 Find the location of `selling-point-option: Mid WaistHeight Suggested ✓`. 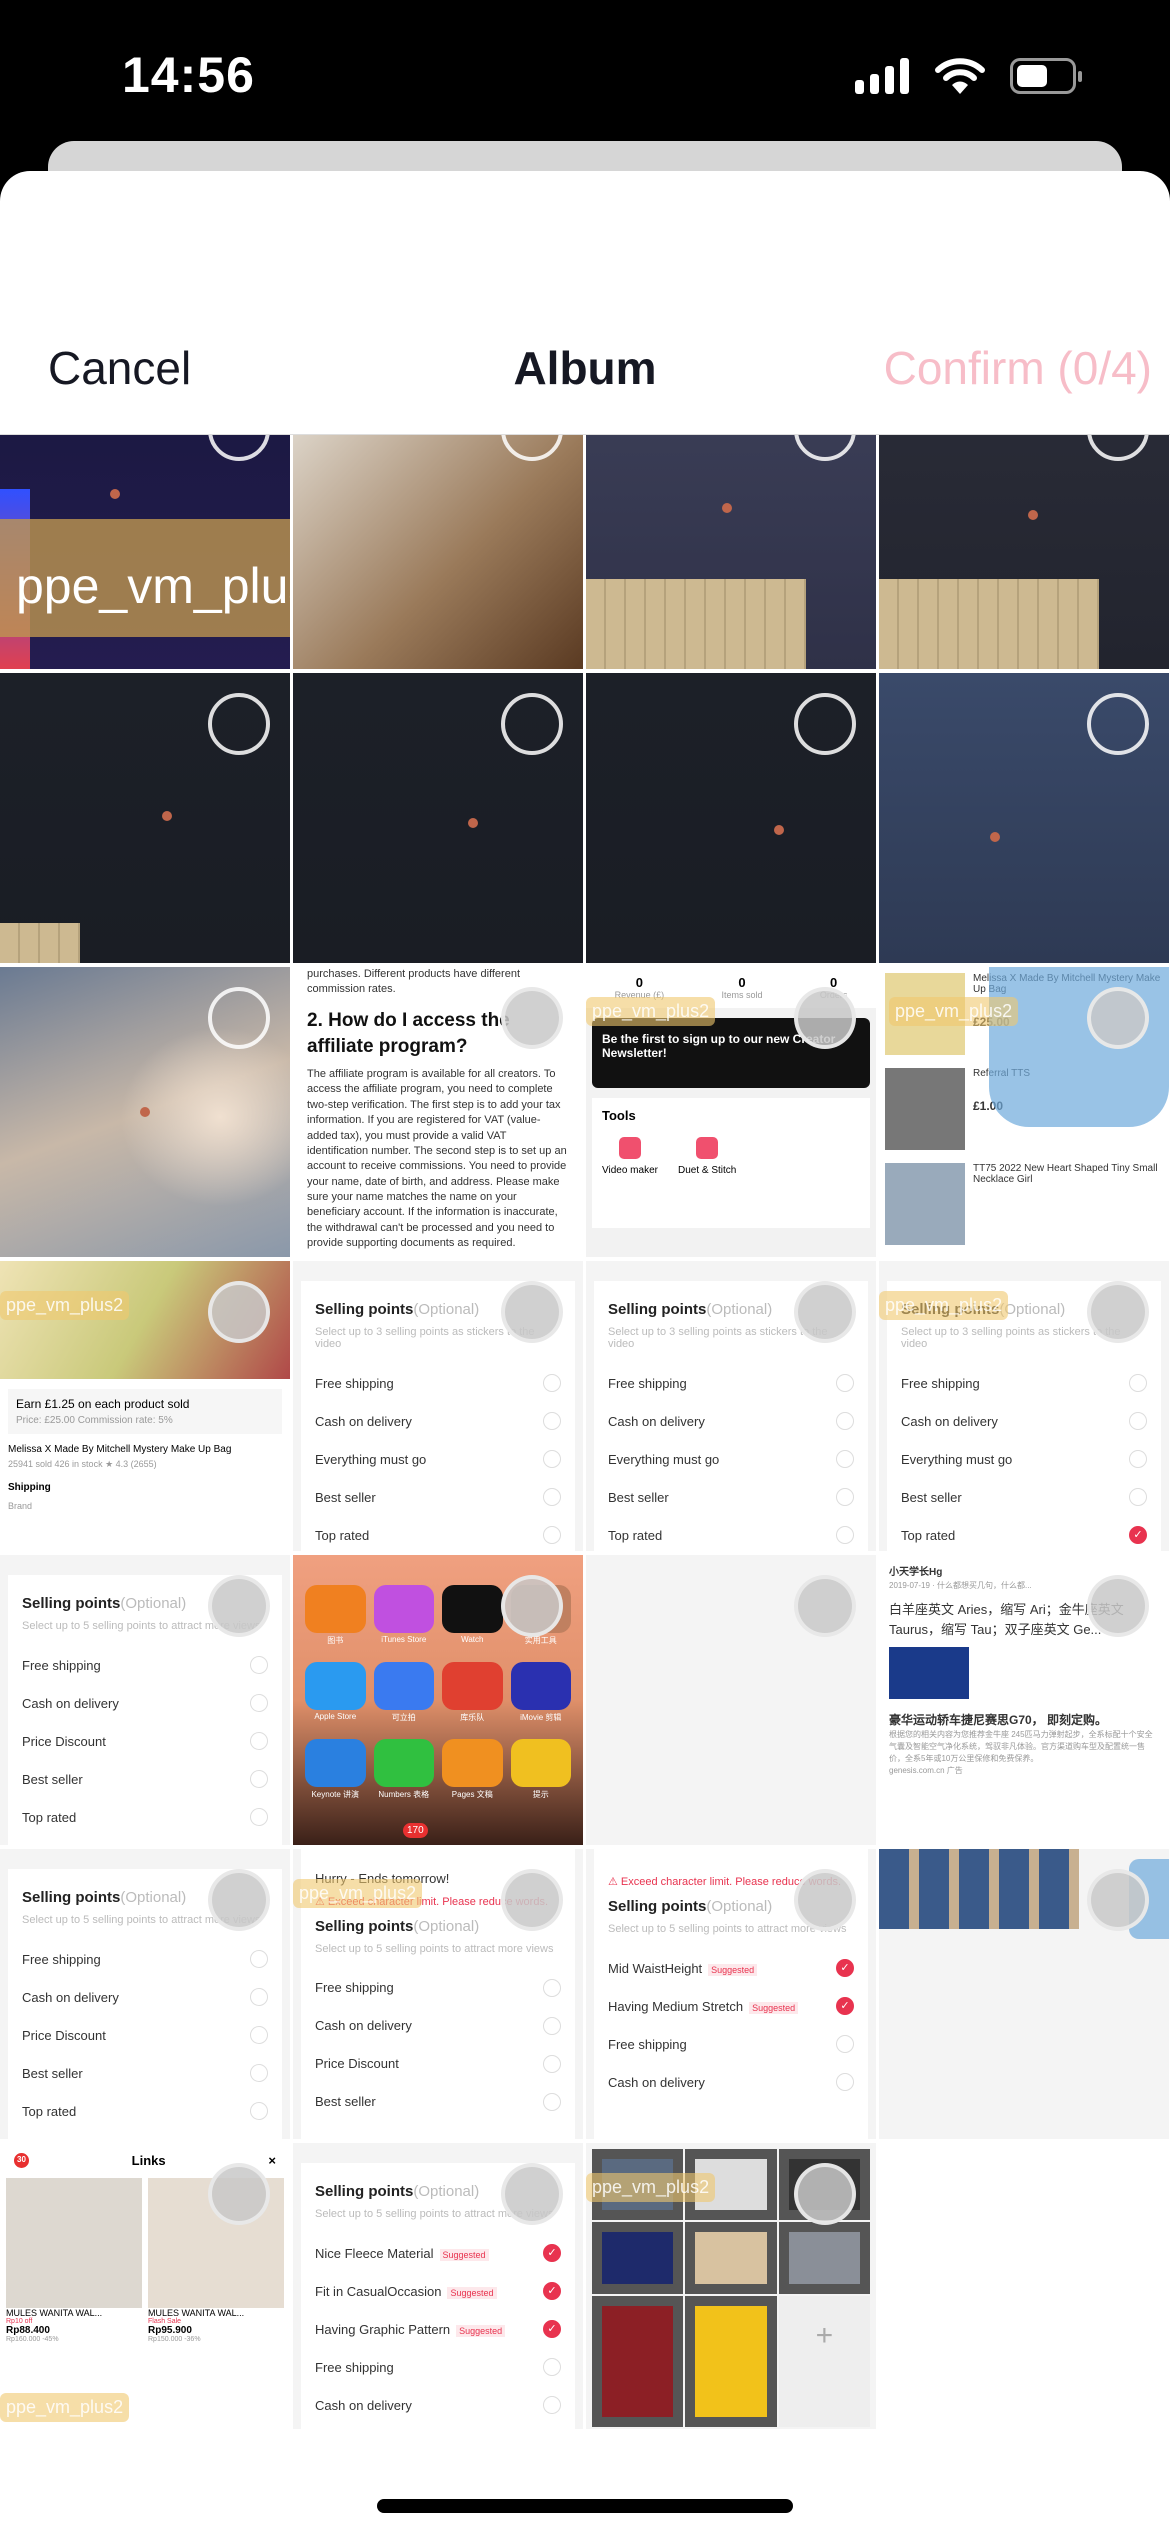

selling-point-option: Mid WaistHeight Suggested ✓ is located at coordinates (731, 1968).